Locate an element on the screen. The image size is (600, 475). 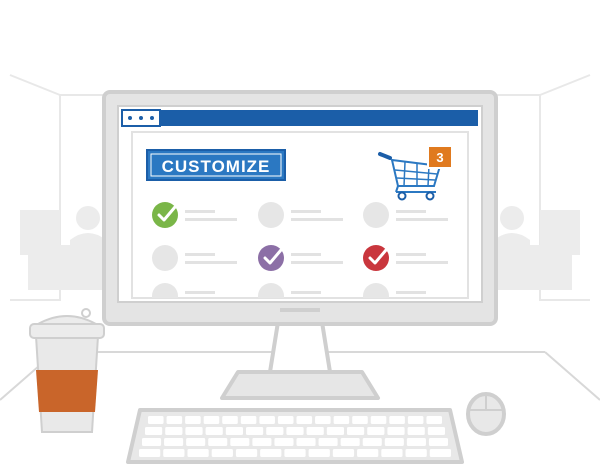
mouse is located at coordinates (486, 414).